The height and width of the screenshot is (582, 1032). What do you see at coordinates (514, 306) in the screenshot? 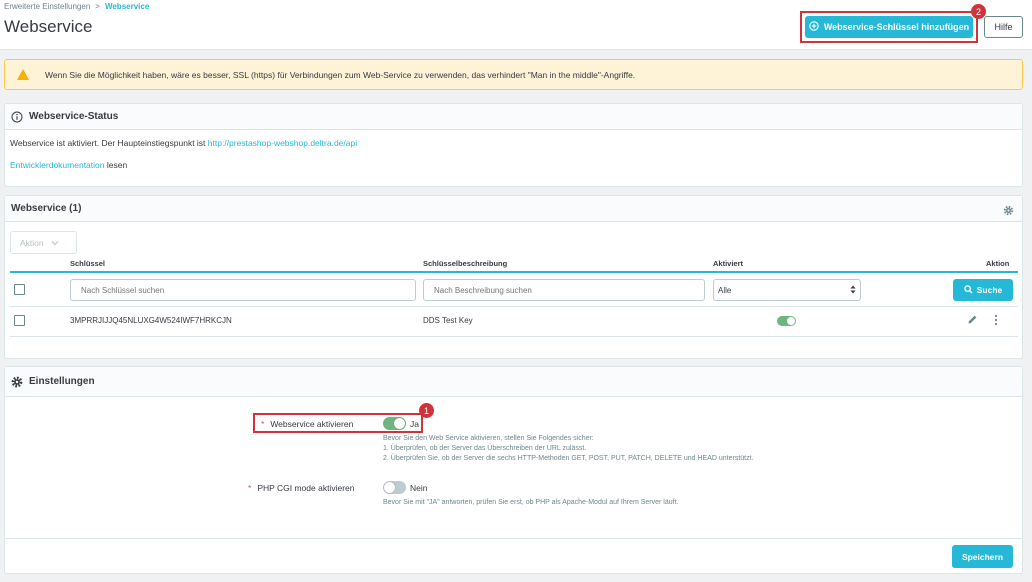
I see `filter-row-divider` at bounding box center [514, 306].